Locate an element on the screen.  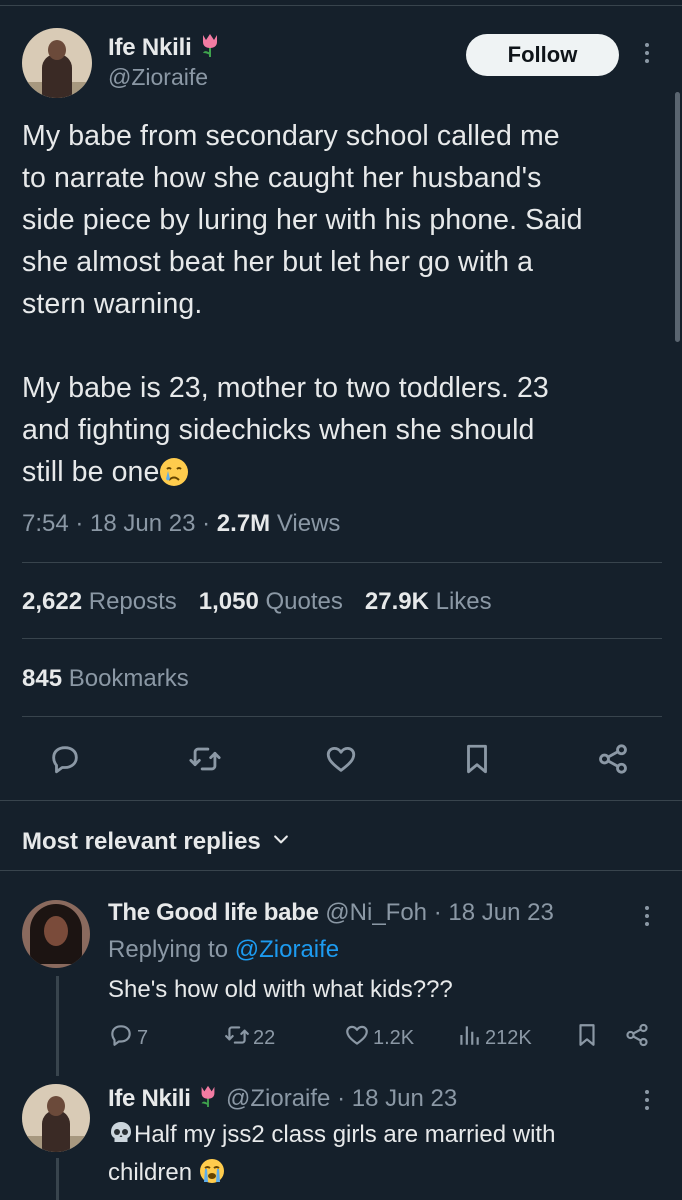
crying-face-emoji is located at coordinates (174, 478).